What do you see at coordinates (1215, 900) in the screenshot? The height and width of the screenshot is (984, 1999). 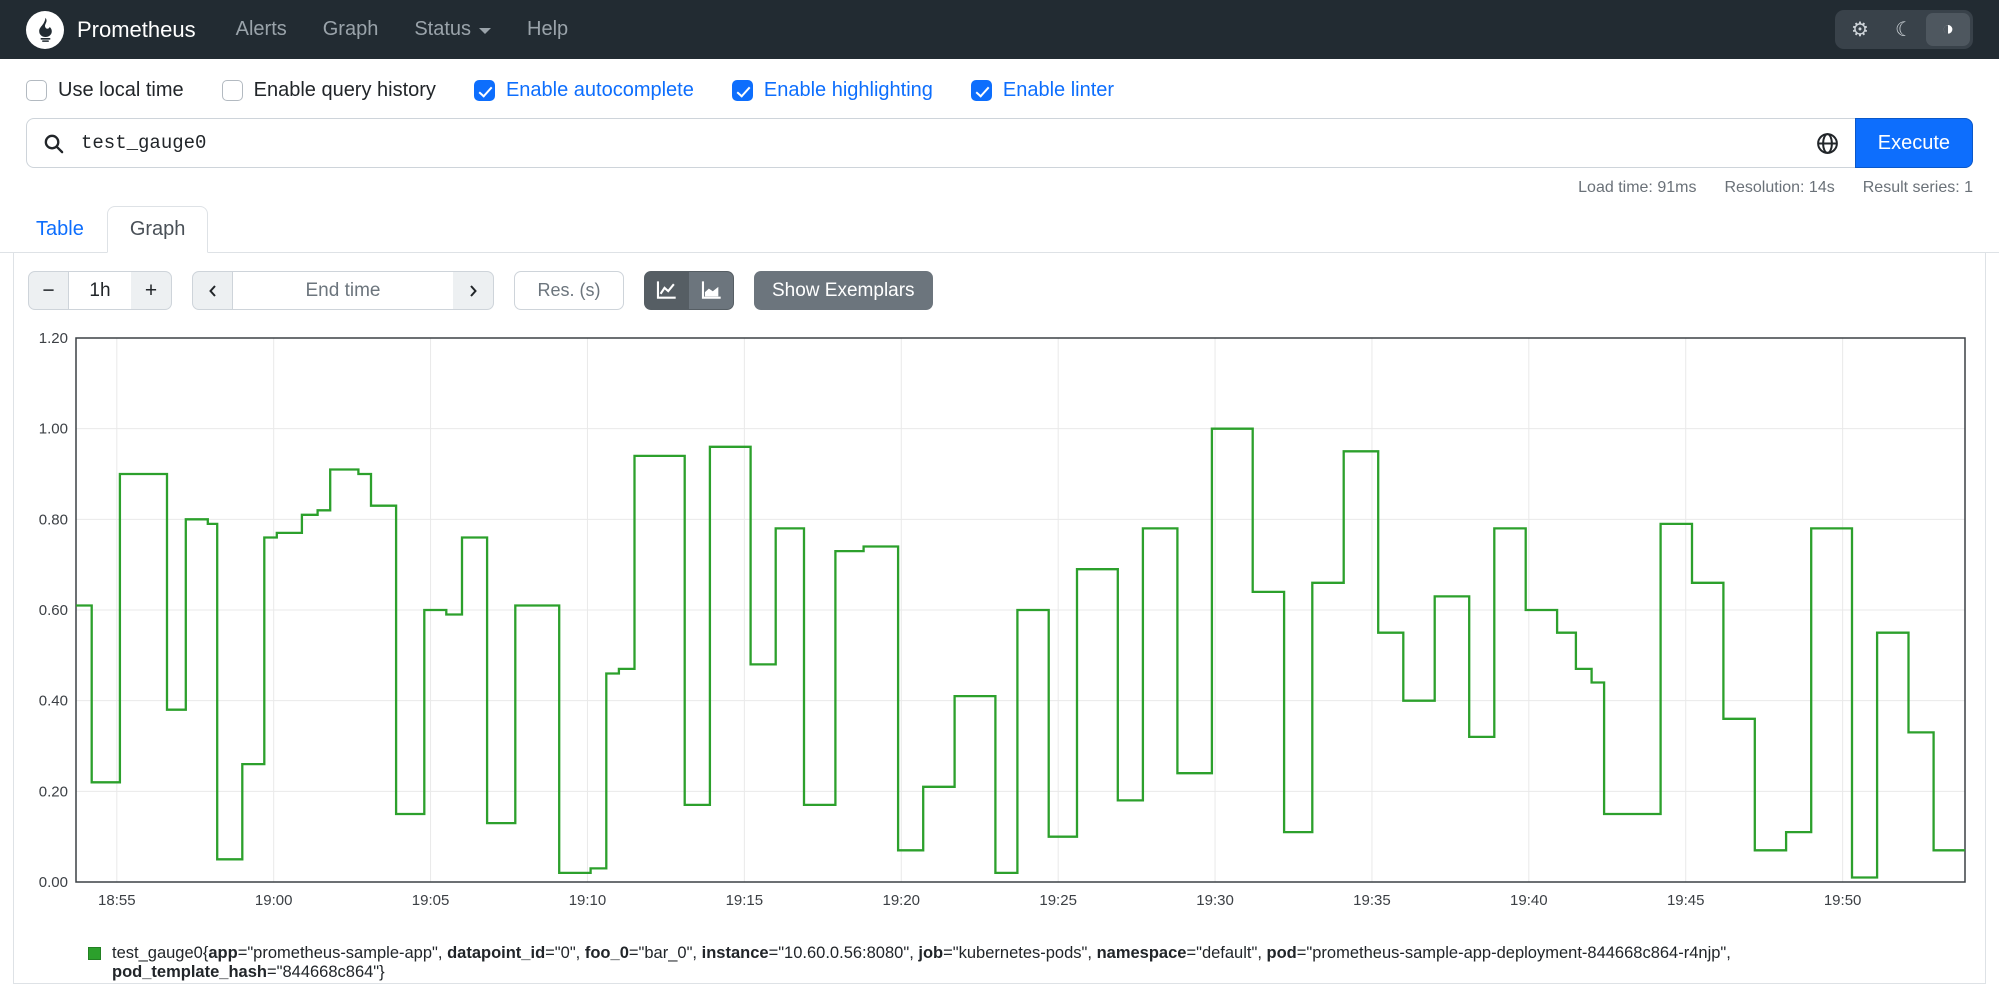 I see `svg-text: 19:30` at bounding box center [1215, 900].